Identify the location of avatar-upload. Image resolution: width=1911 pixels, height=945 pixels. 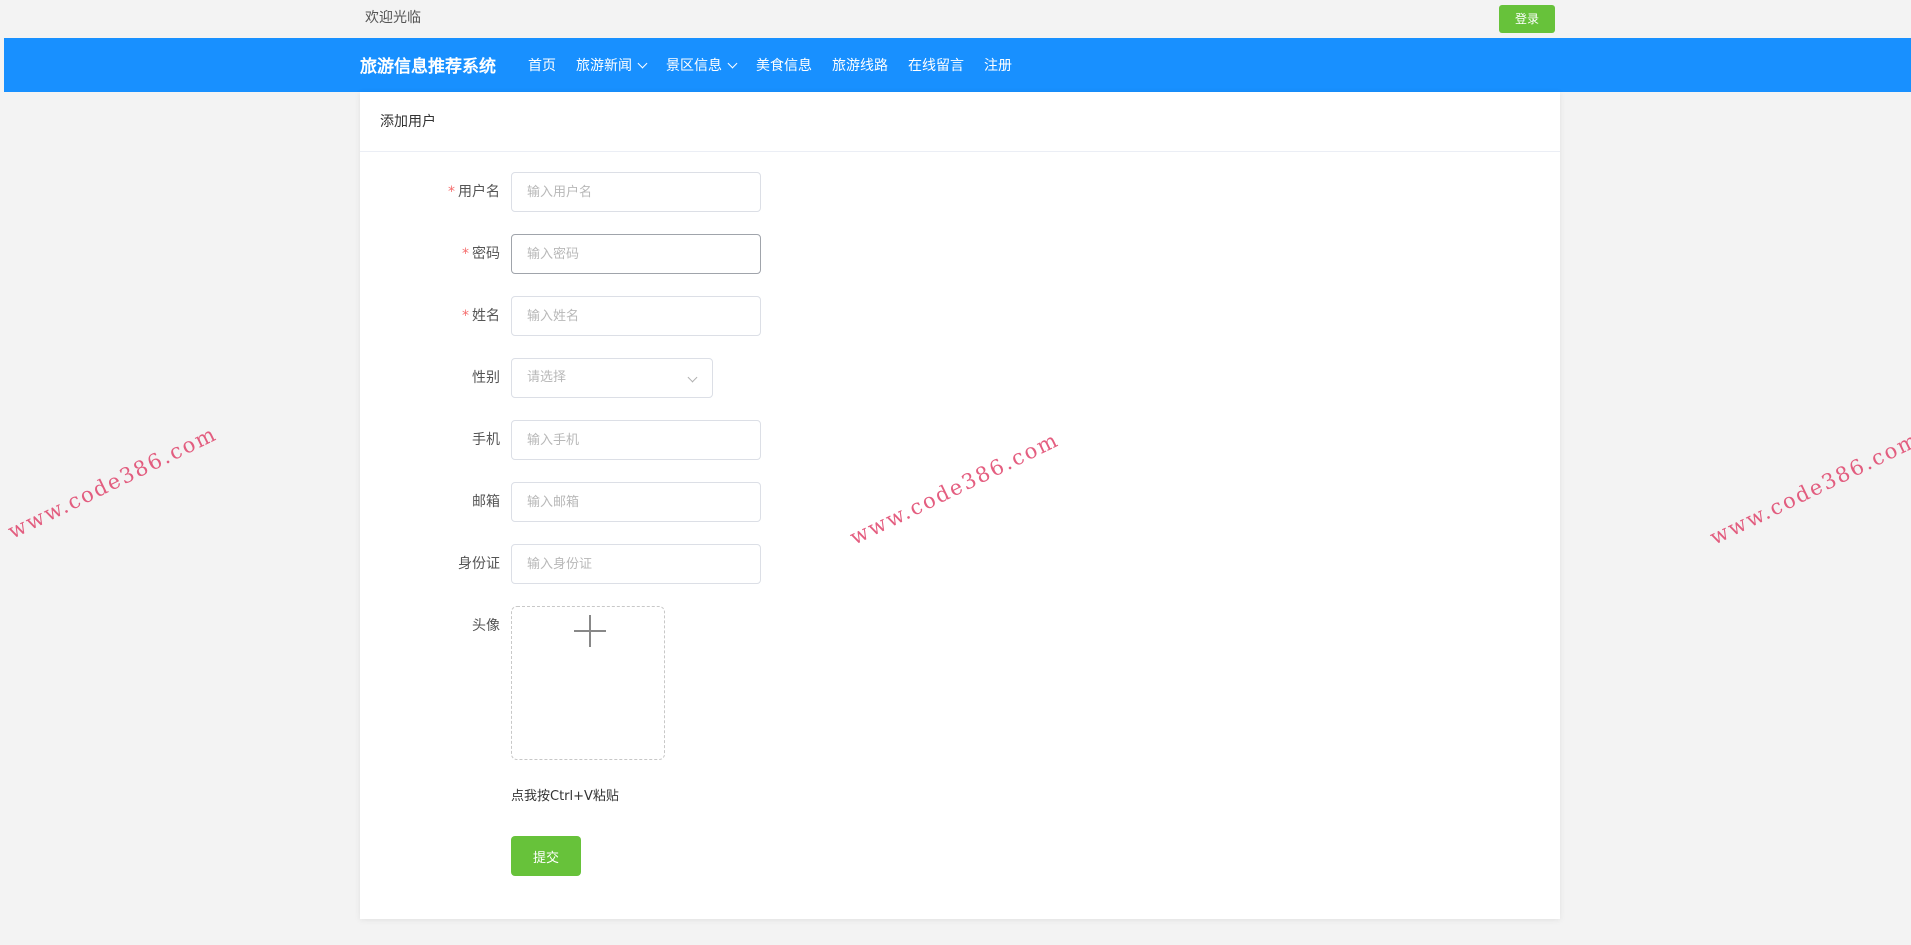
(588, 683).